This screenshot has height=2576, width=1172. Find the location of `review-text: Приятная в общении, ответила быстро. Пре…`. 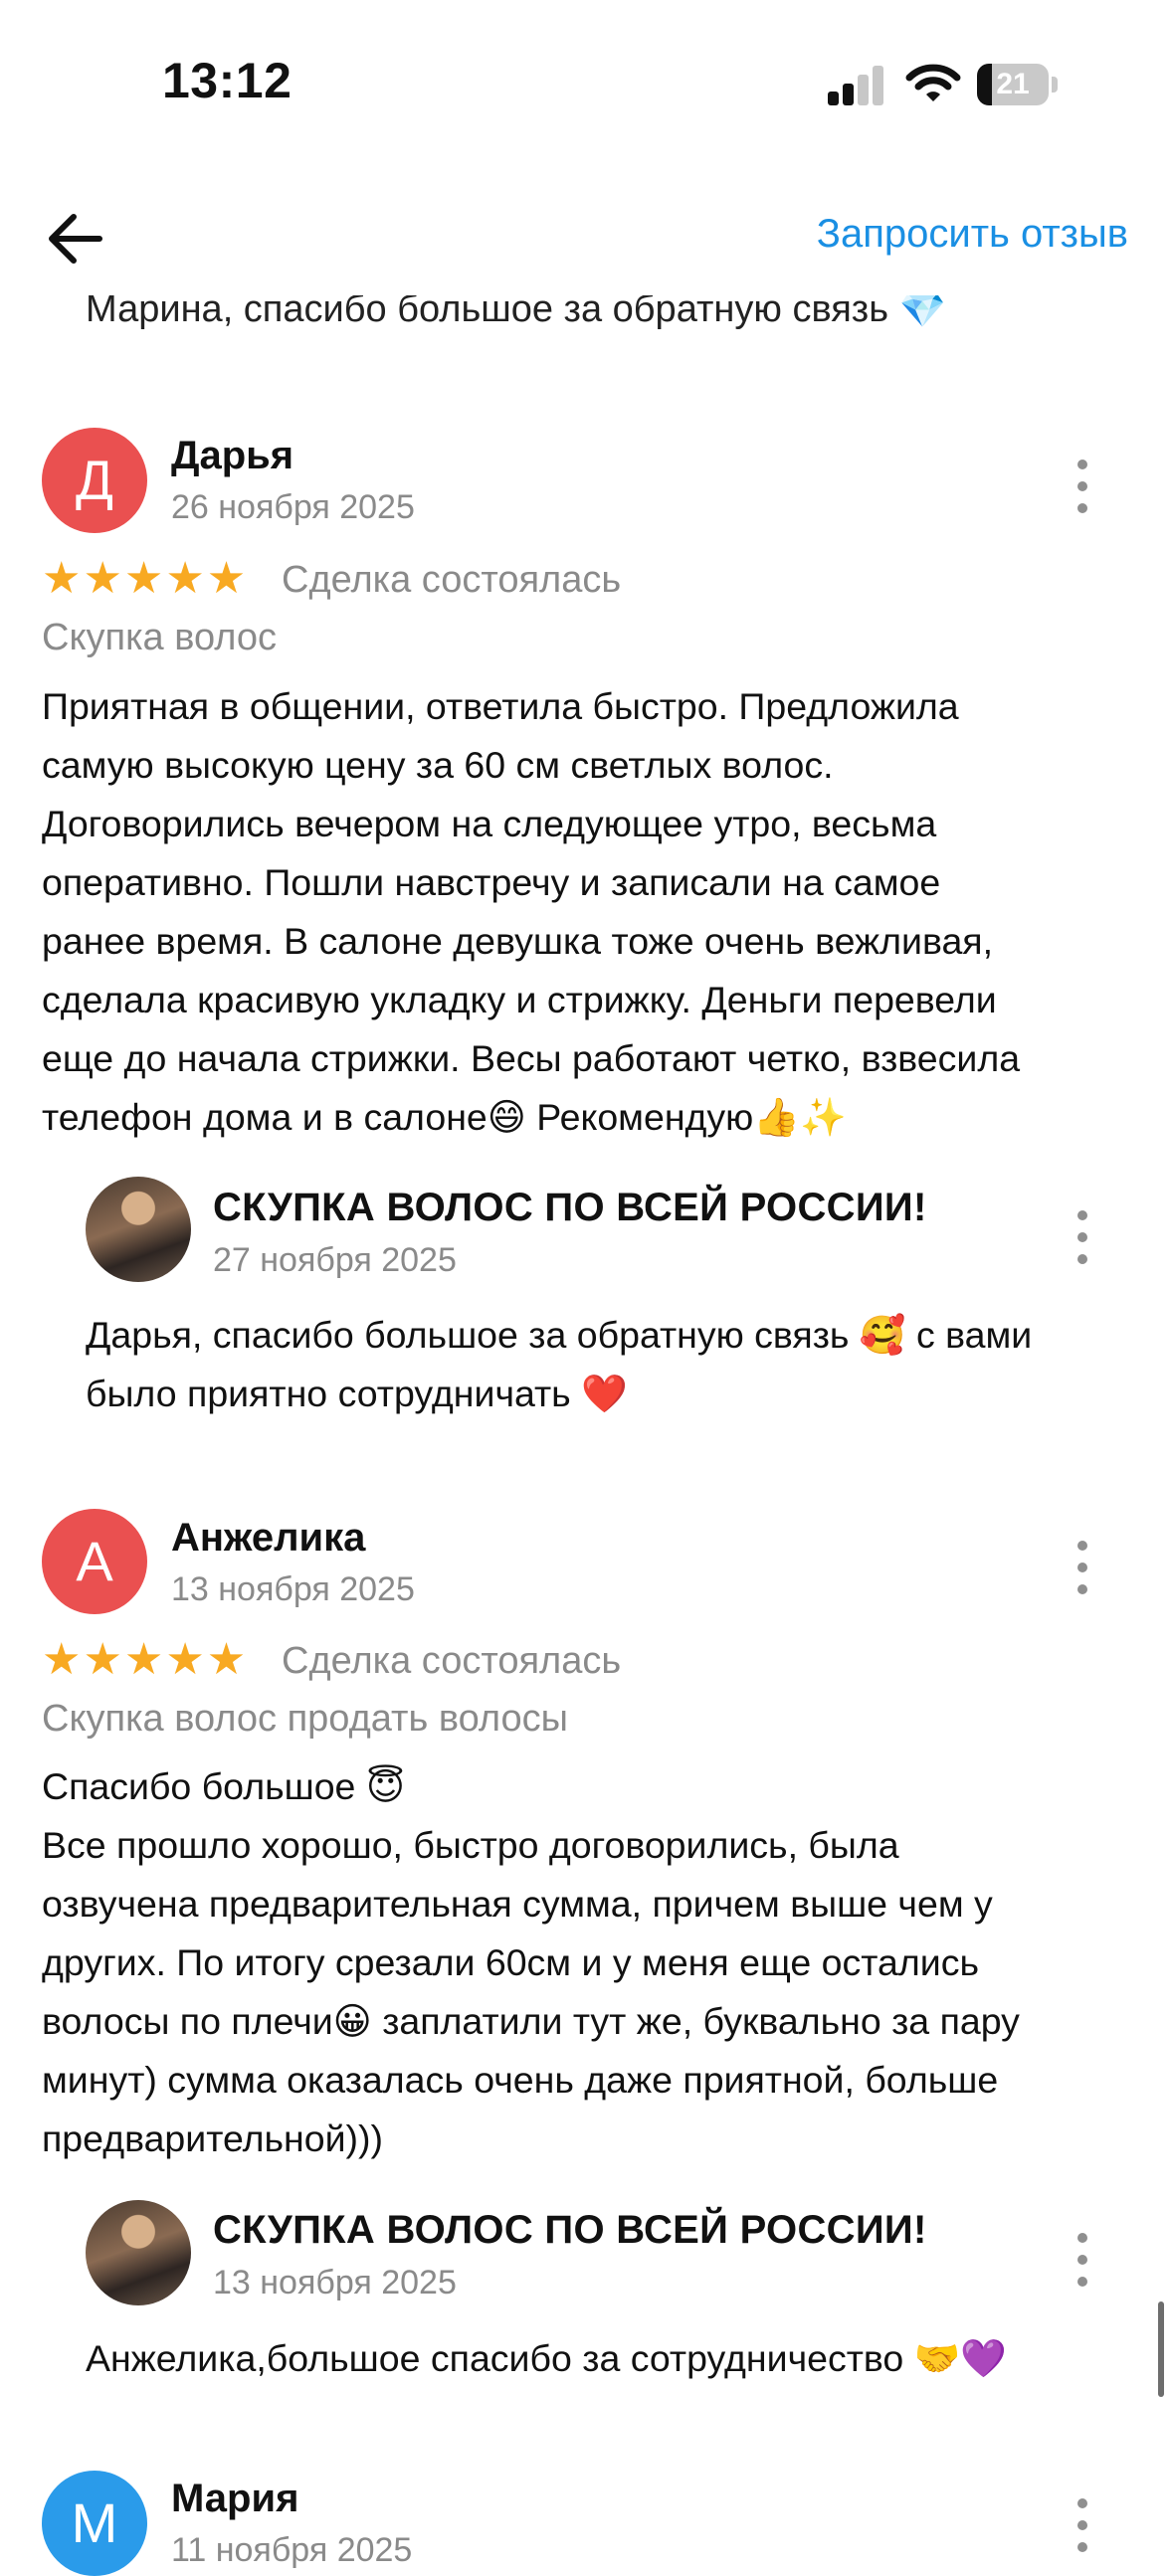

review-text: Приятная в общении, ответила быстро. Пре… is located at coordinates (531, 911).